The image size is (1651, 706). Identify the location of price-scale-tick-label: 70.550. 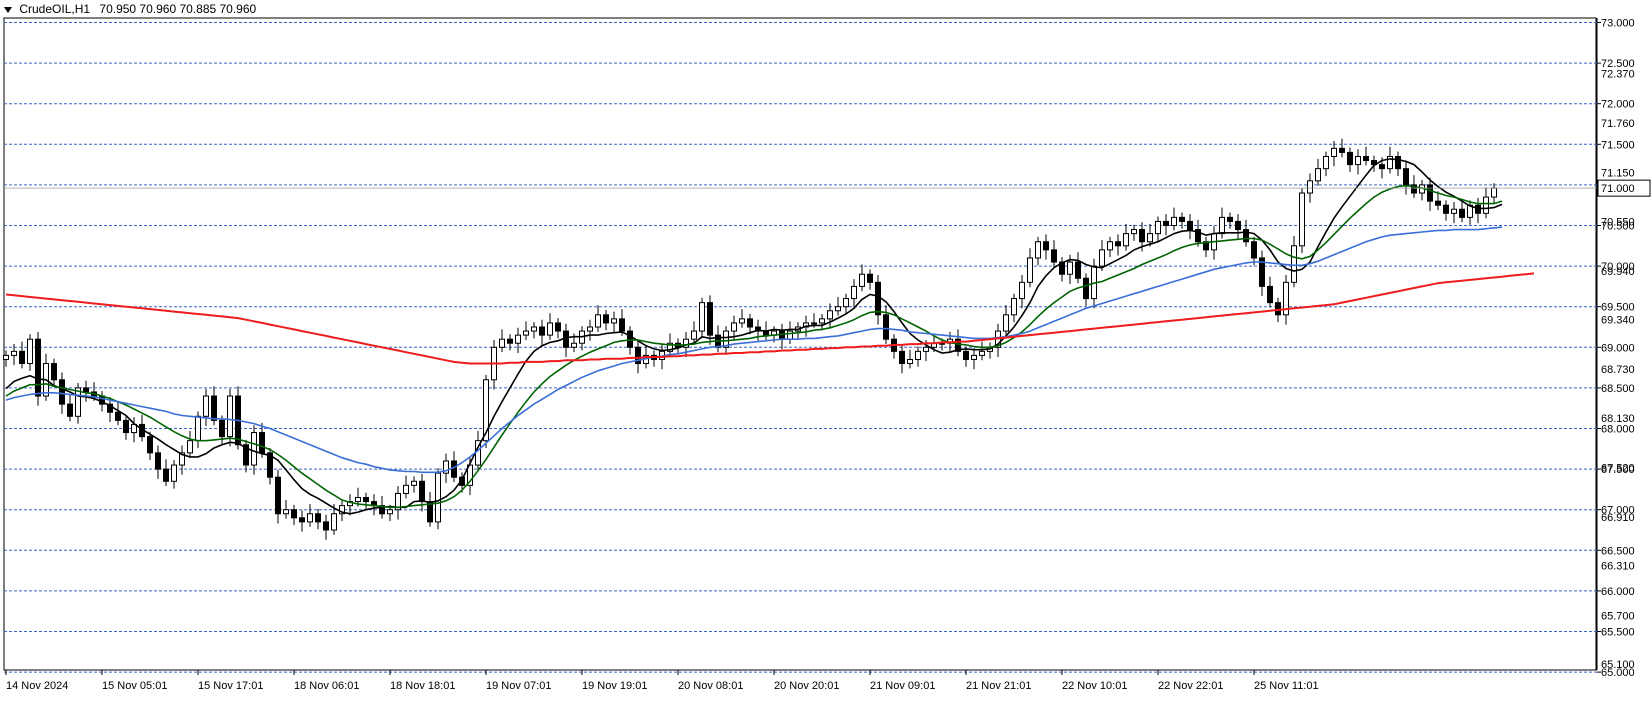
(1618, 222).